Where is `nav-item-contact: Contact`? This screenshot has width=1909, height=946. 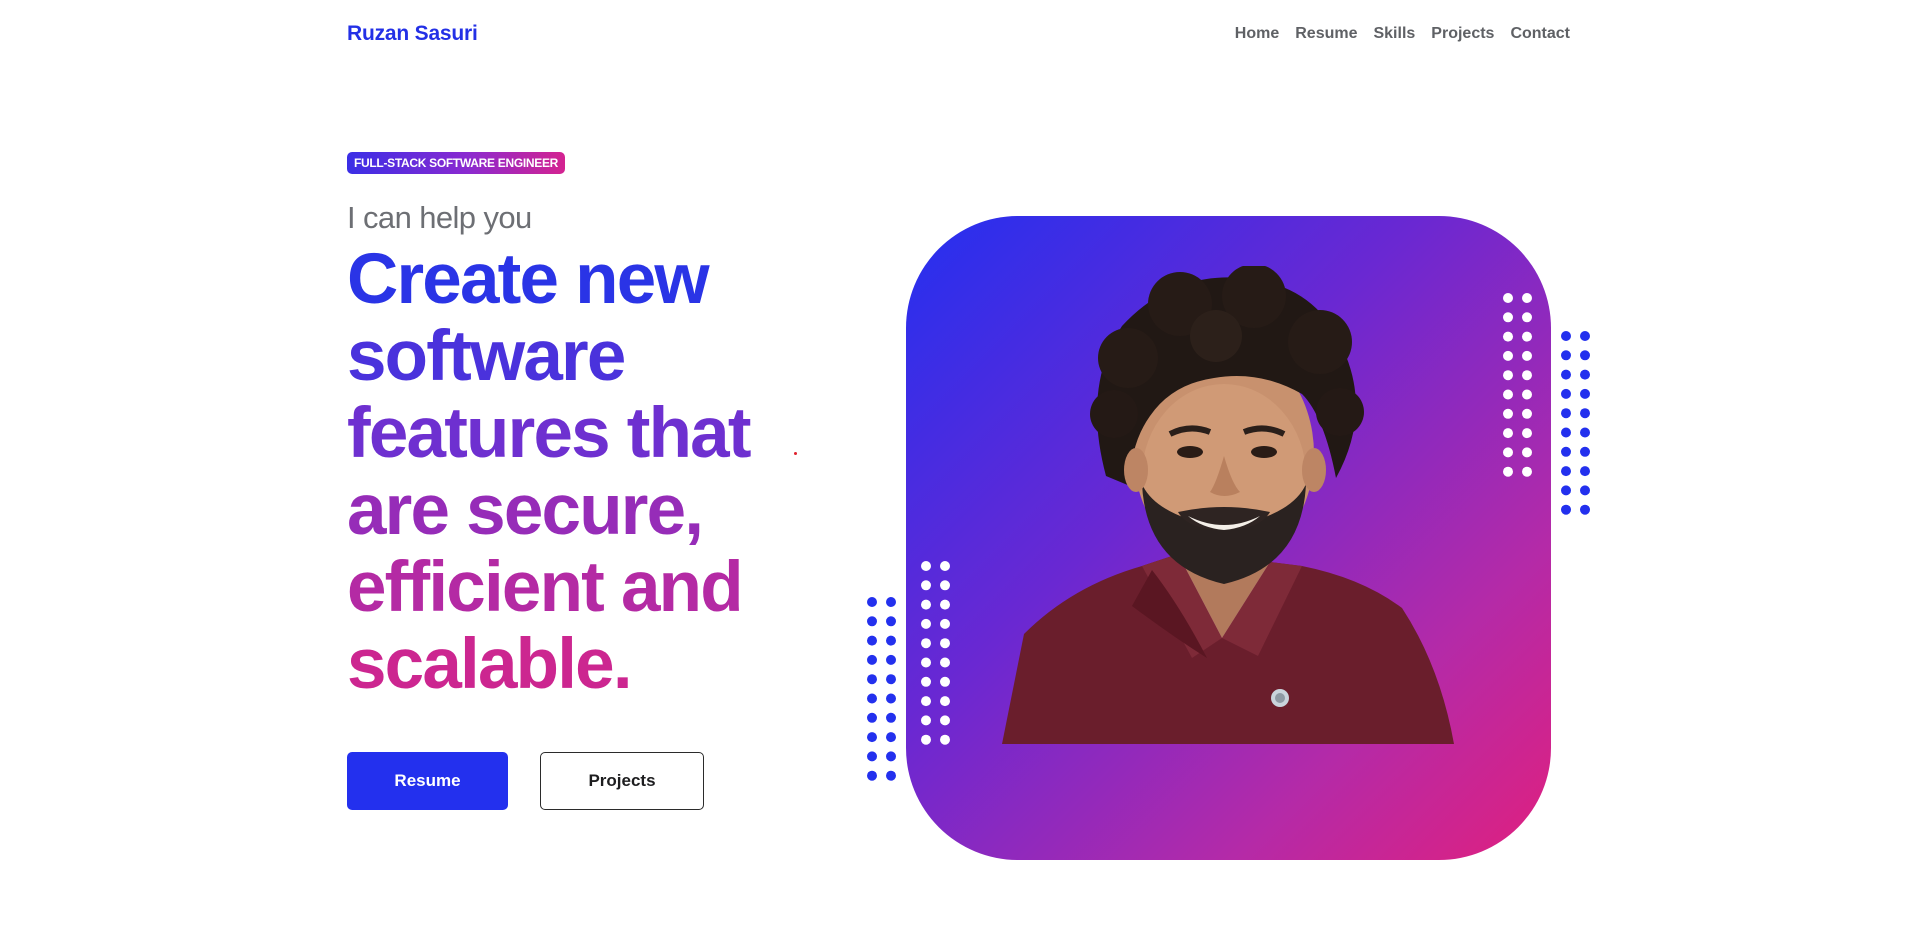
nav-item-contact: Contact is located at coordinates (1540, 34).